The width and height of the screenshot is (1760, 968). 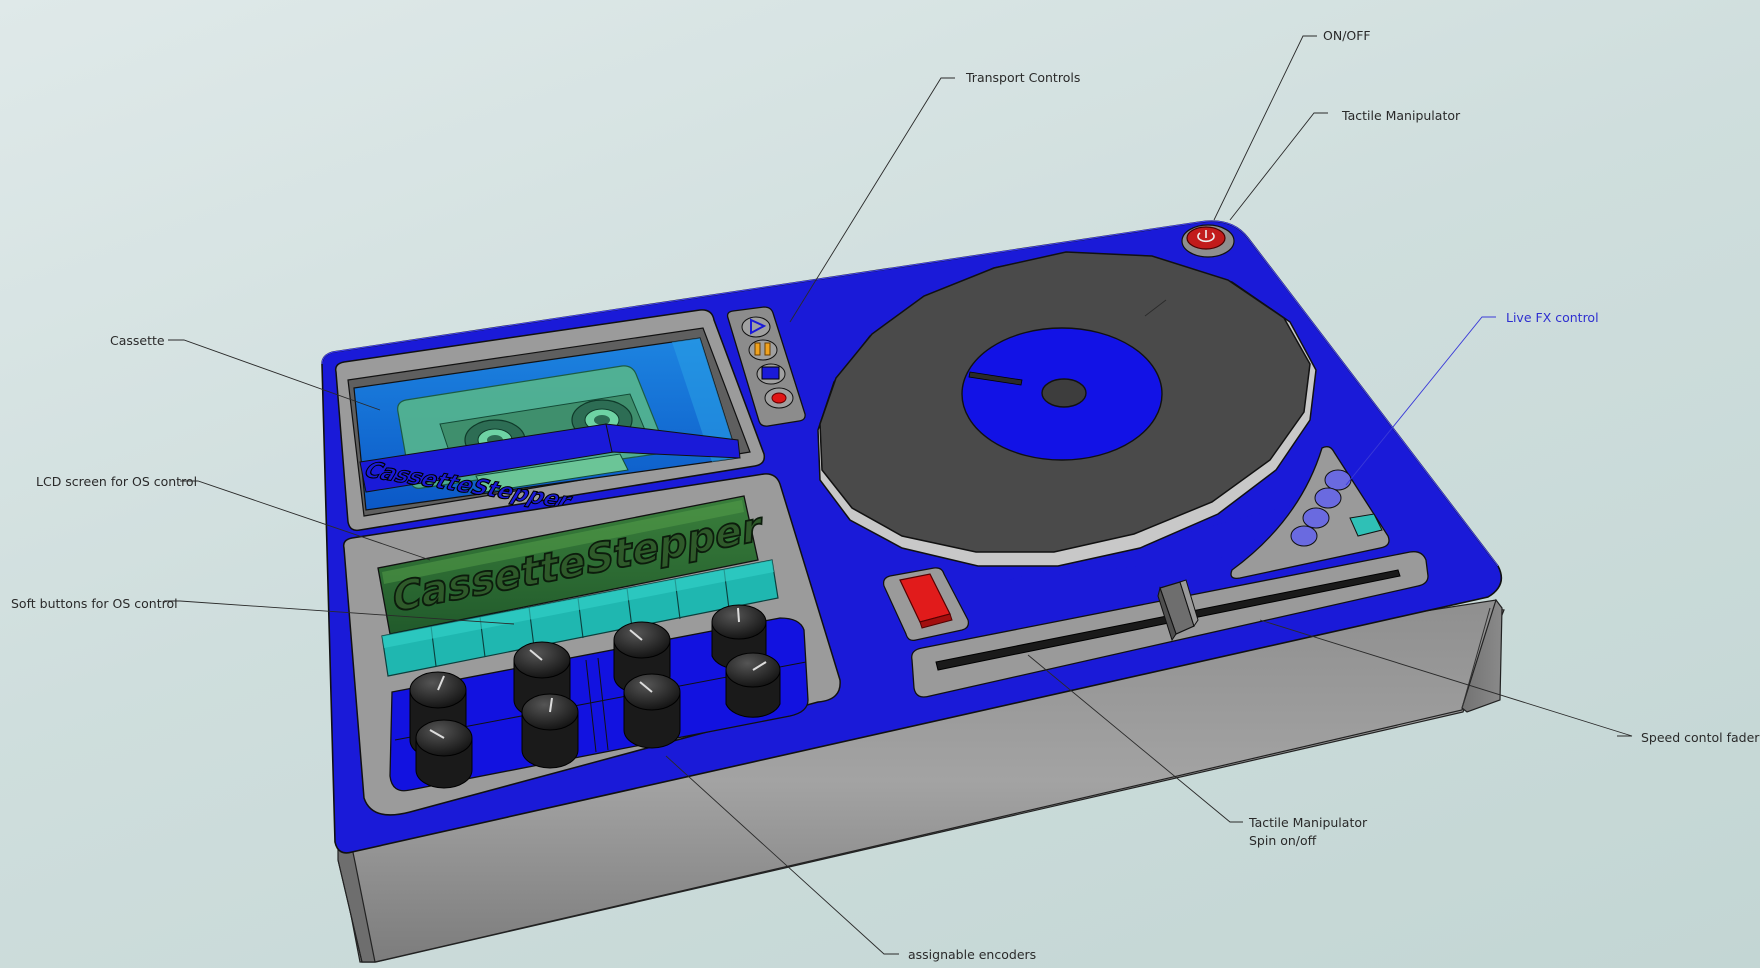 I want to click on callout-on-off: ON/OFF, so click(x=1347, y=35).